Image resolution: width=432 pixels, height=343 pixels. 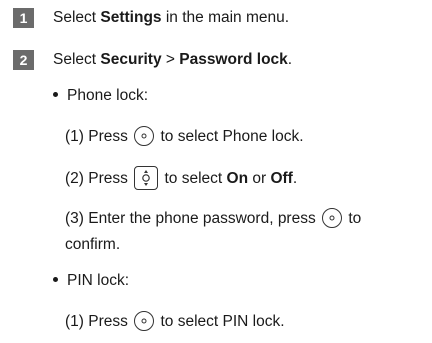 I want to click on step-2-security: Security, so click(x=131, y=59).